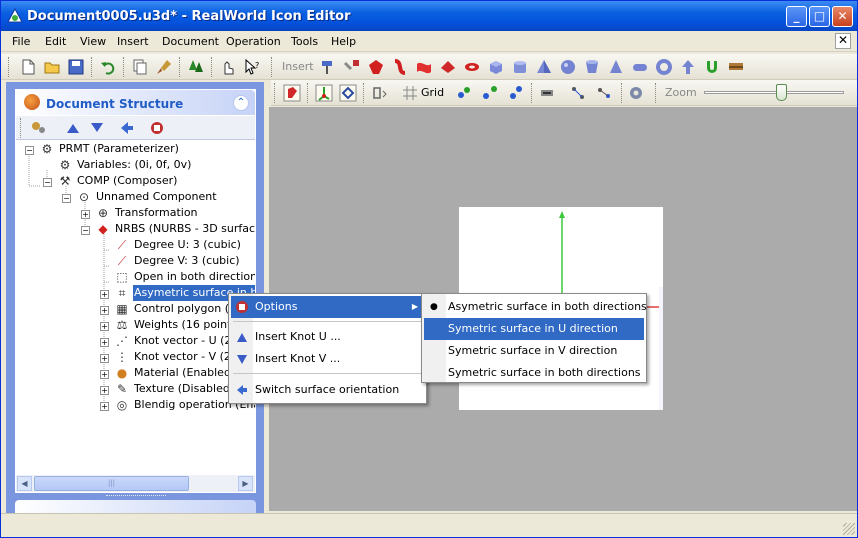 The image size is (858, 538). Describe the element at coordinates (781, 92) in the screenshot. I see `zoom-slider-thumb` at that location.